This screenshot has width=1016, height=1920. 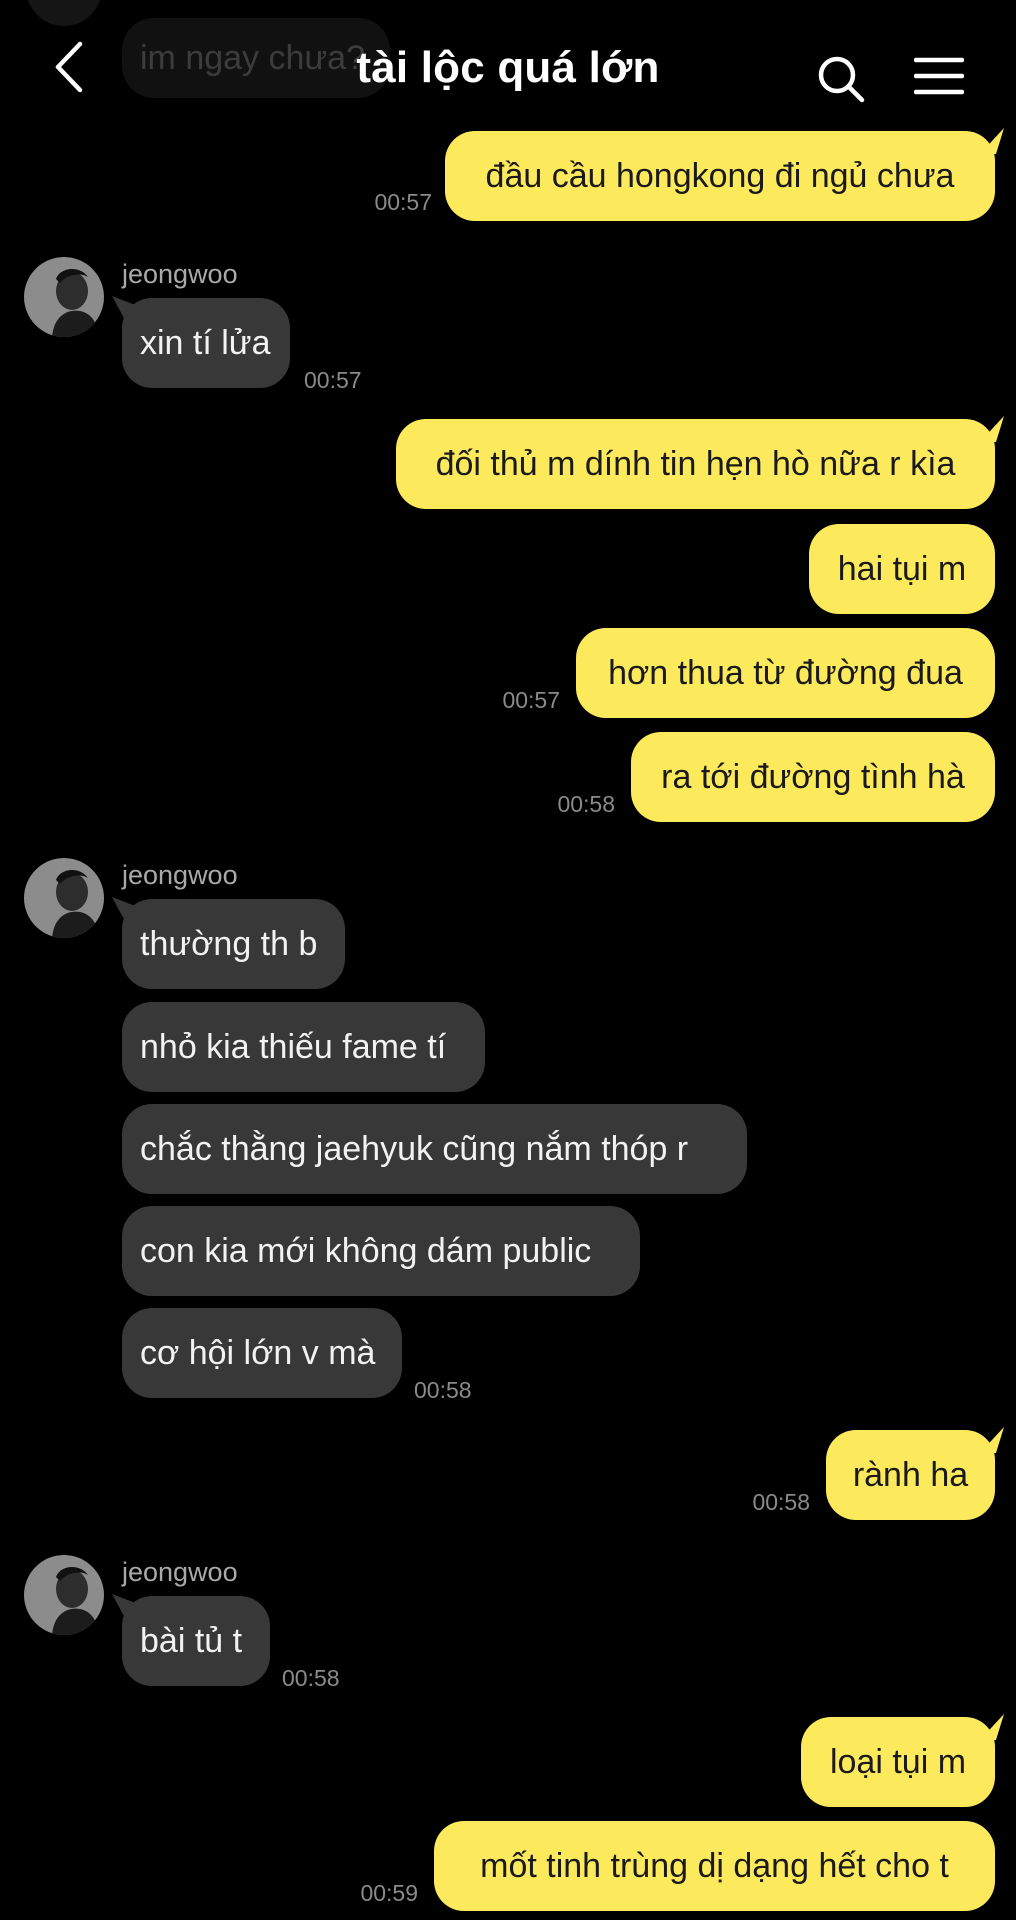 I want to click on outgoing-message: đầu cầu hongkong đi ngủ chưa, so click(x=720, y=176).